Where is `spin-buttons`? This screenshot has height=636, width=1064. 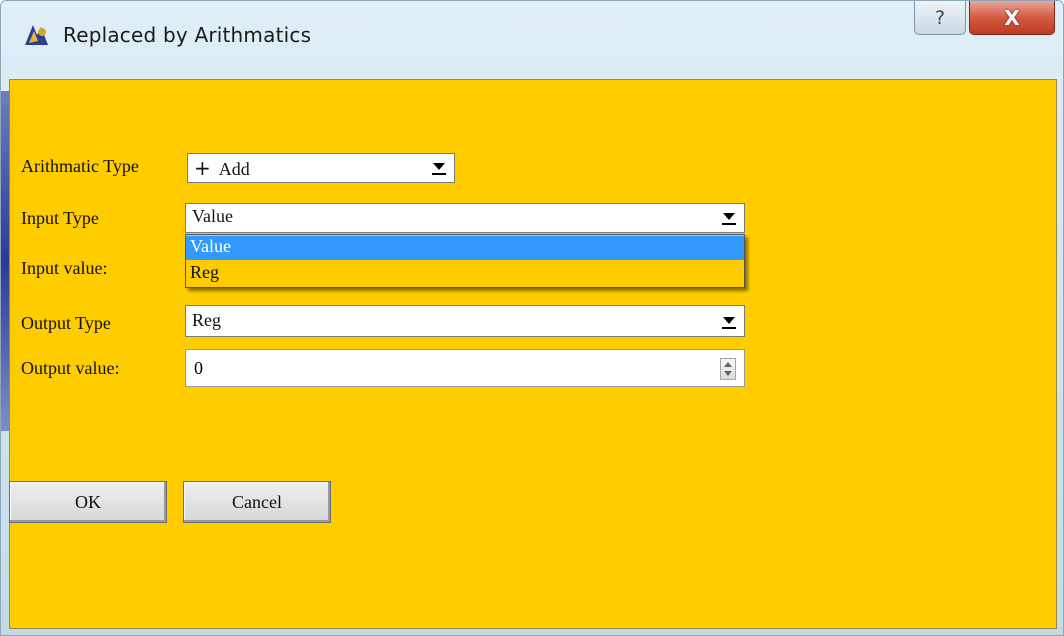 spin-buttons is located at coordinates (728, 369).